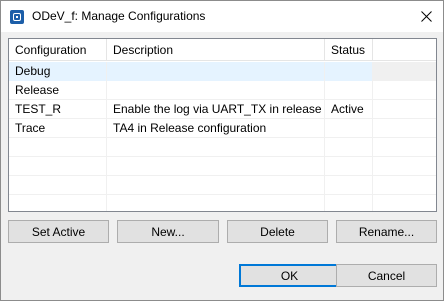 This screenshot has height=301, width=444. What do you see at coordinates (17, 17) in the screenshot?
I see `app-icon` at bounding box center [17, 17].